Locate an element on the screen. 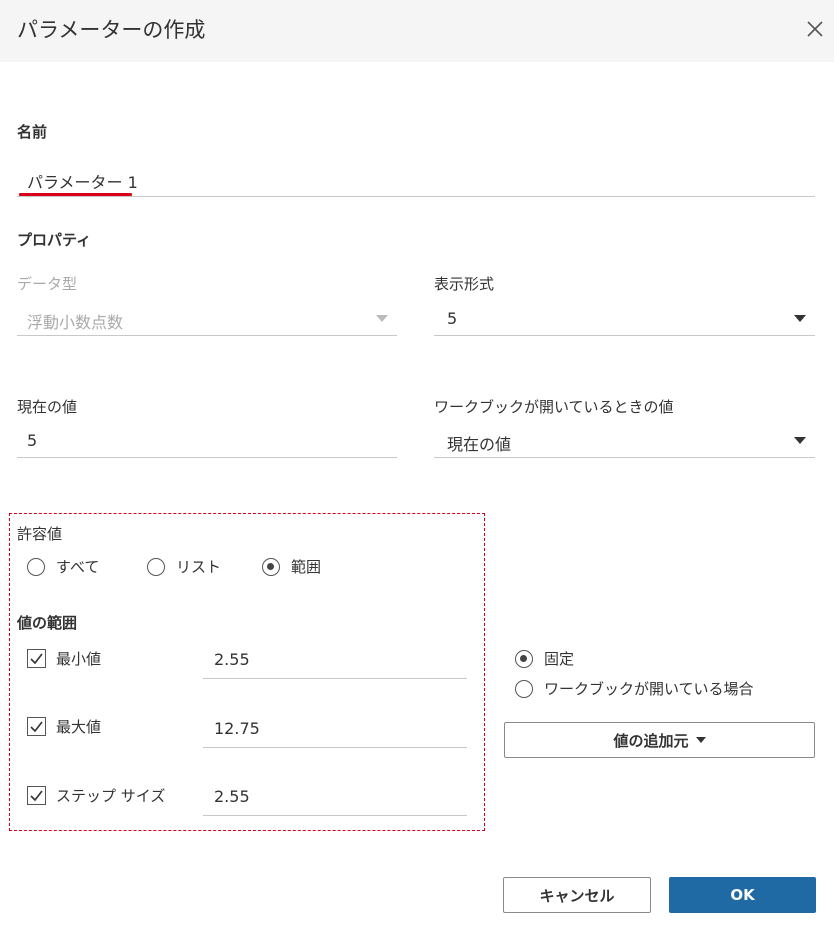 This screenshot has width=834, height=928. allowable-values-label: 許容値 is located at coordinates (40, 534).